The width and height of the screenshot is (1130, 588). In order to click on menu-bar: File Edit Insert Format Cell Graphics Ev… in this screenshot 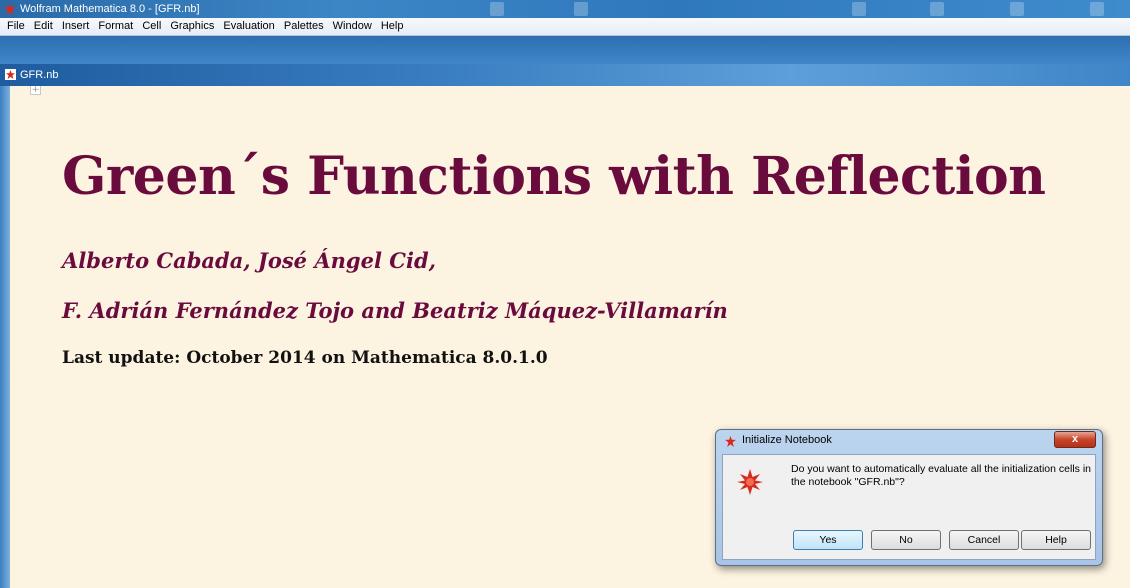, I will do `click(565, 27)`.